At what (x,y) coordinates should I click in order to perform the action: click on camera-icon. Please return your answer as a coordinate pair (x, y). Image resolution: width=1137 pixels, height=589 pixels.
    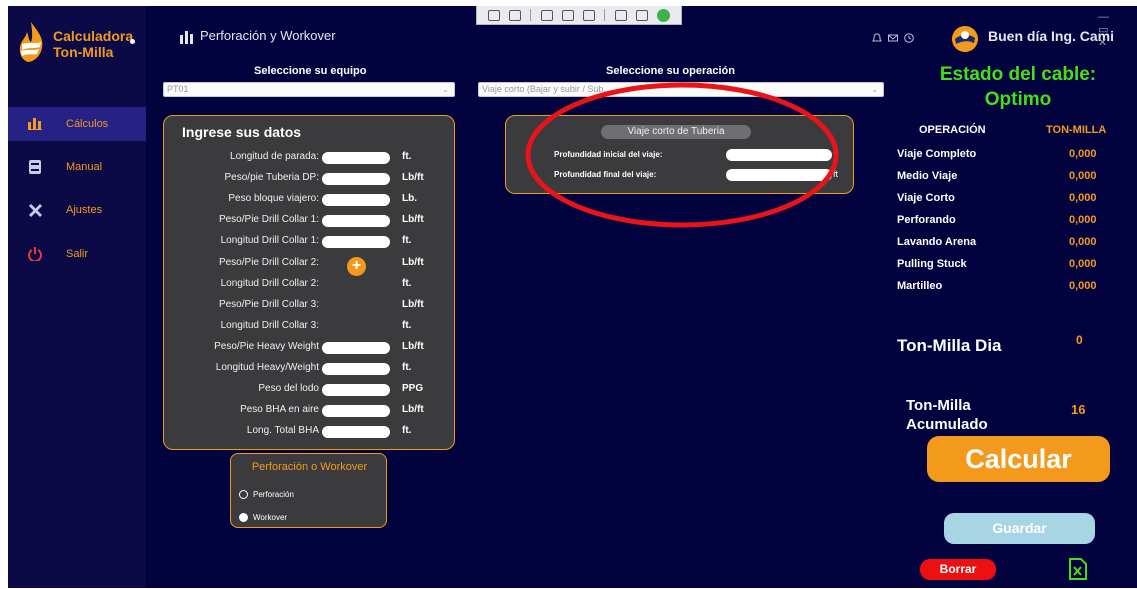
    Looking at the image, I should click on (514, 15).